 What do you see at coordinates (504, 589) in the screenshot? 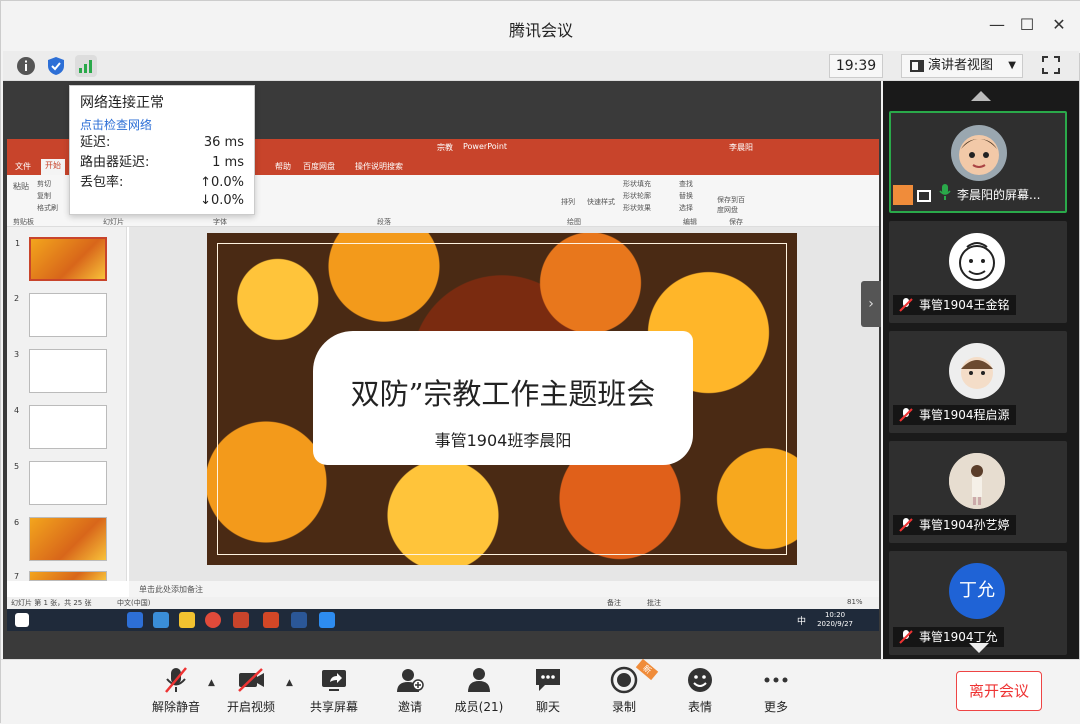
I see `notes-pane: 单击此处添加备注` at bounding box center [504, 589].